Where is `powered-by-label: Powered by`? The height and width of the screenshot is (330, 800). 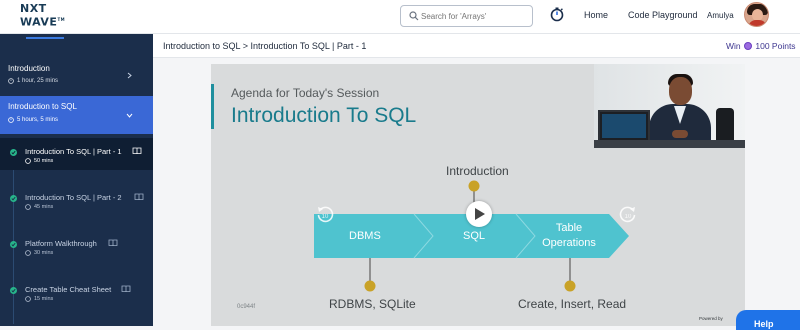 powered-by-label: Powered by is located at coordinates (711, 318).